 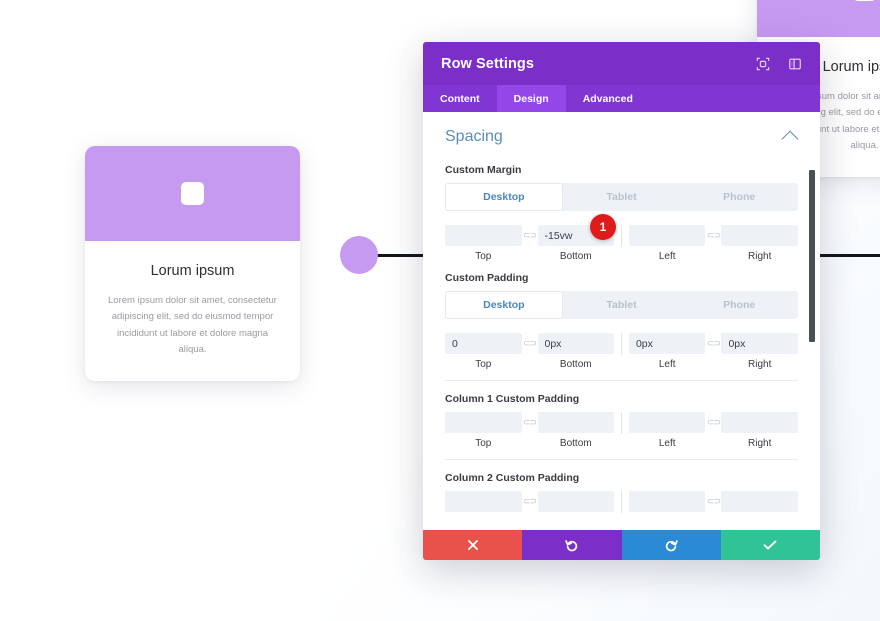 I want to click on margin-left-input, so click(x=667, y=235).